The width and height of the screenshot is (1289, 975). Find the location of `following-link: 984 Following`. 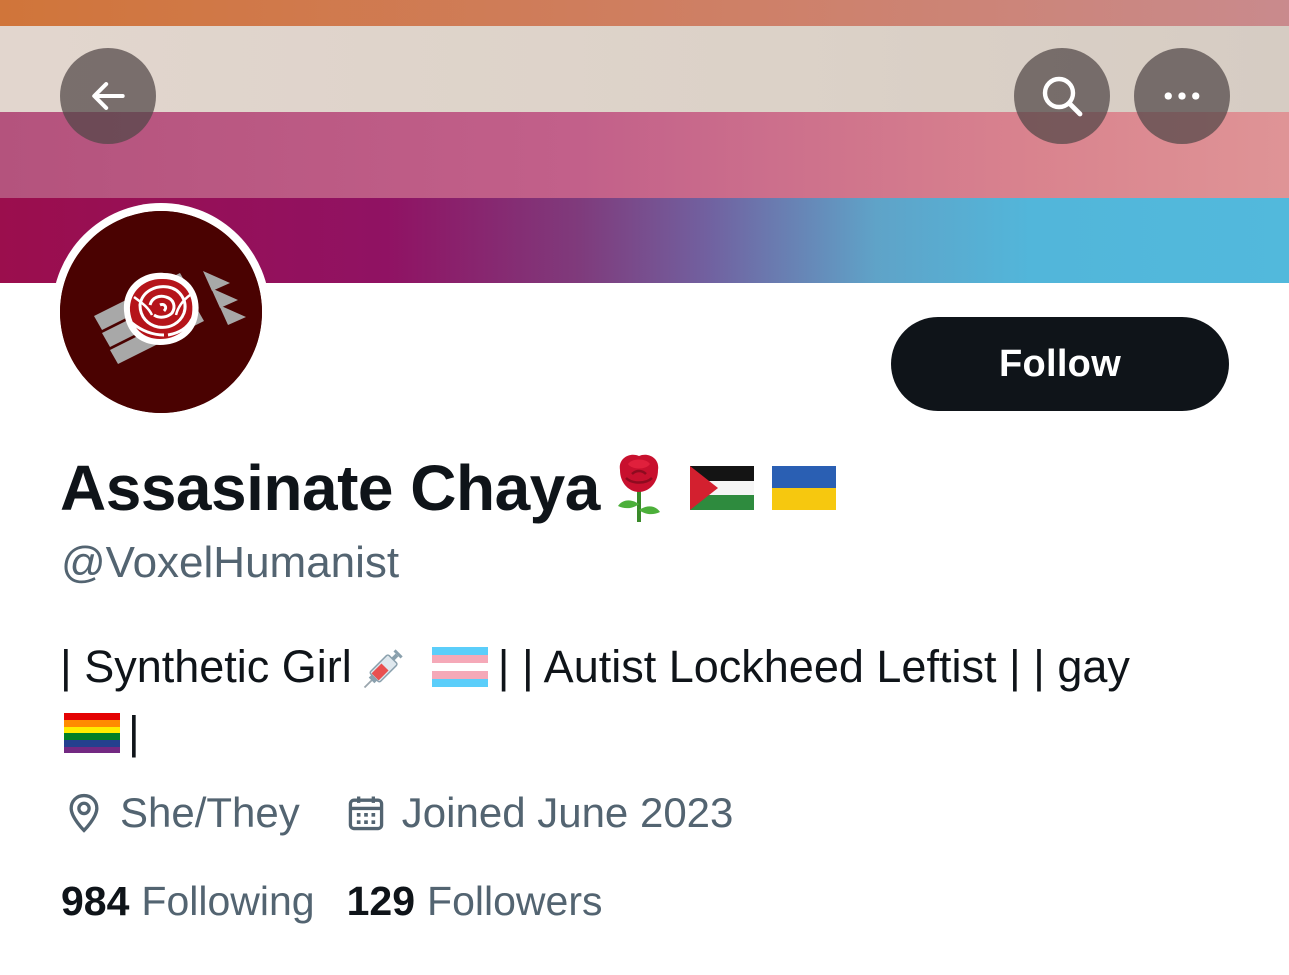

following-link: 984 Following is located at coordinates (188, 901).